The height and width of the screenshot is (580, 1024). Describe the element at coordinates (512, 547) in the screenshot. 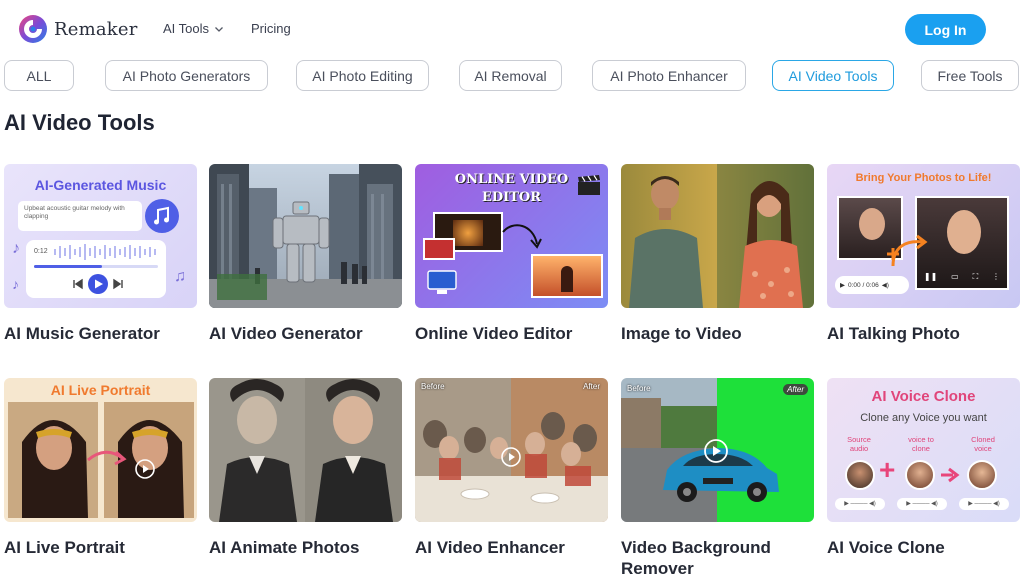

I see `card-title: AI Video Enhancer` at that location.